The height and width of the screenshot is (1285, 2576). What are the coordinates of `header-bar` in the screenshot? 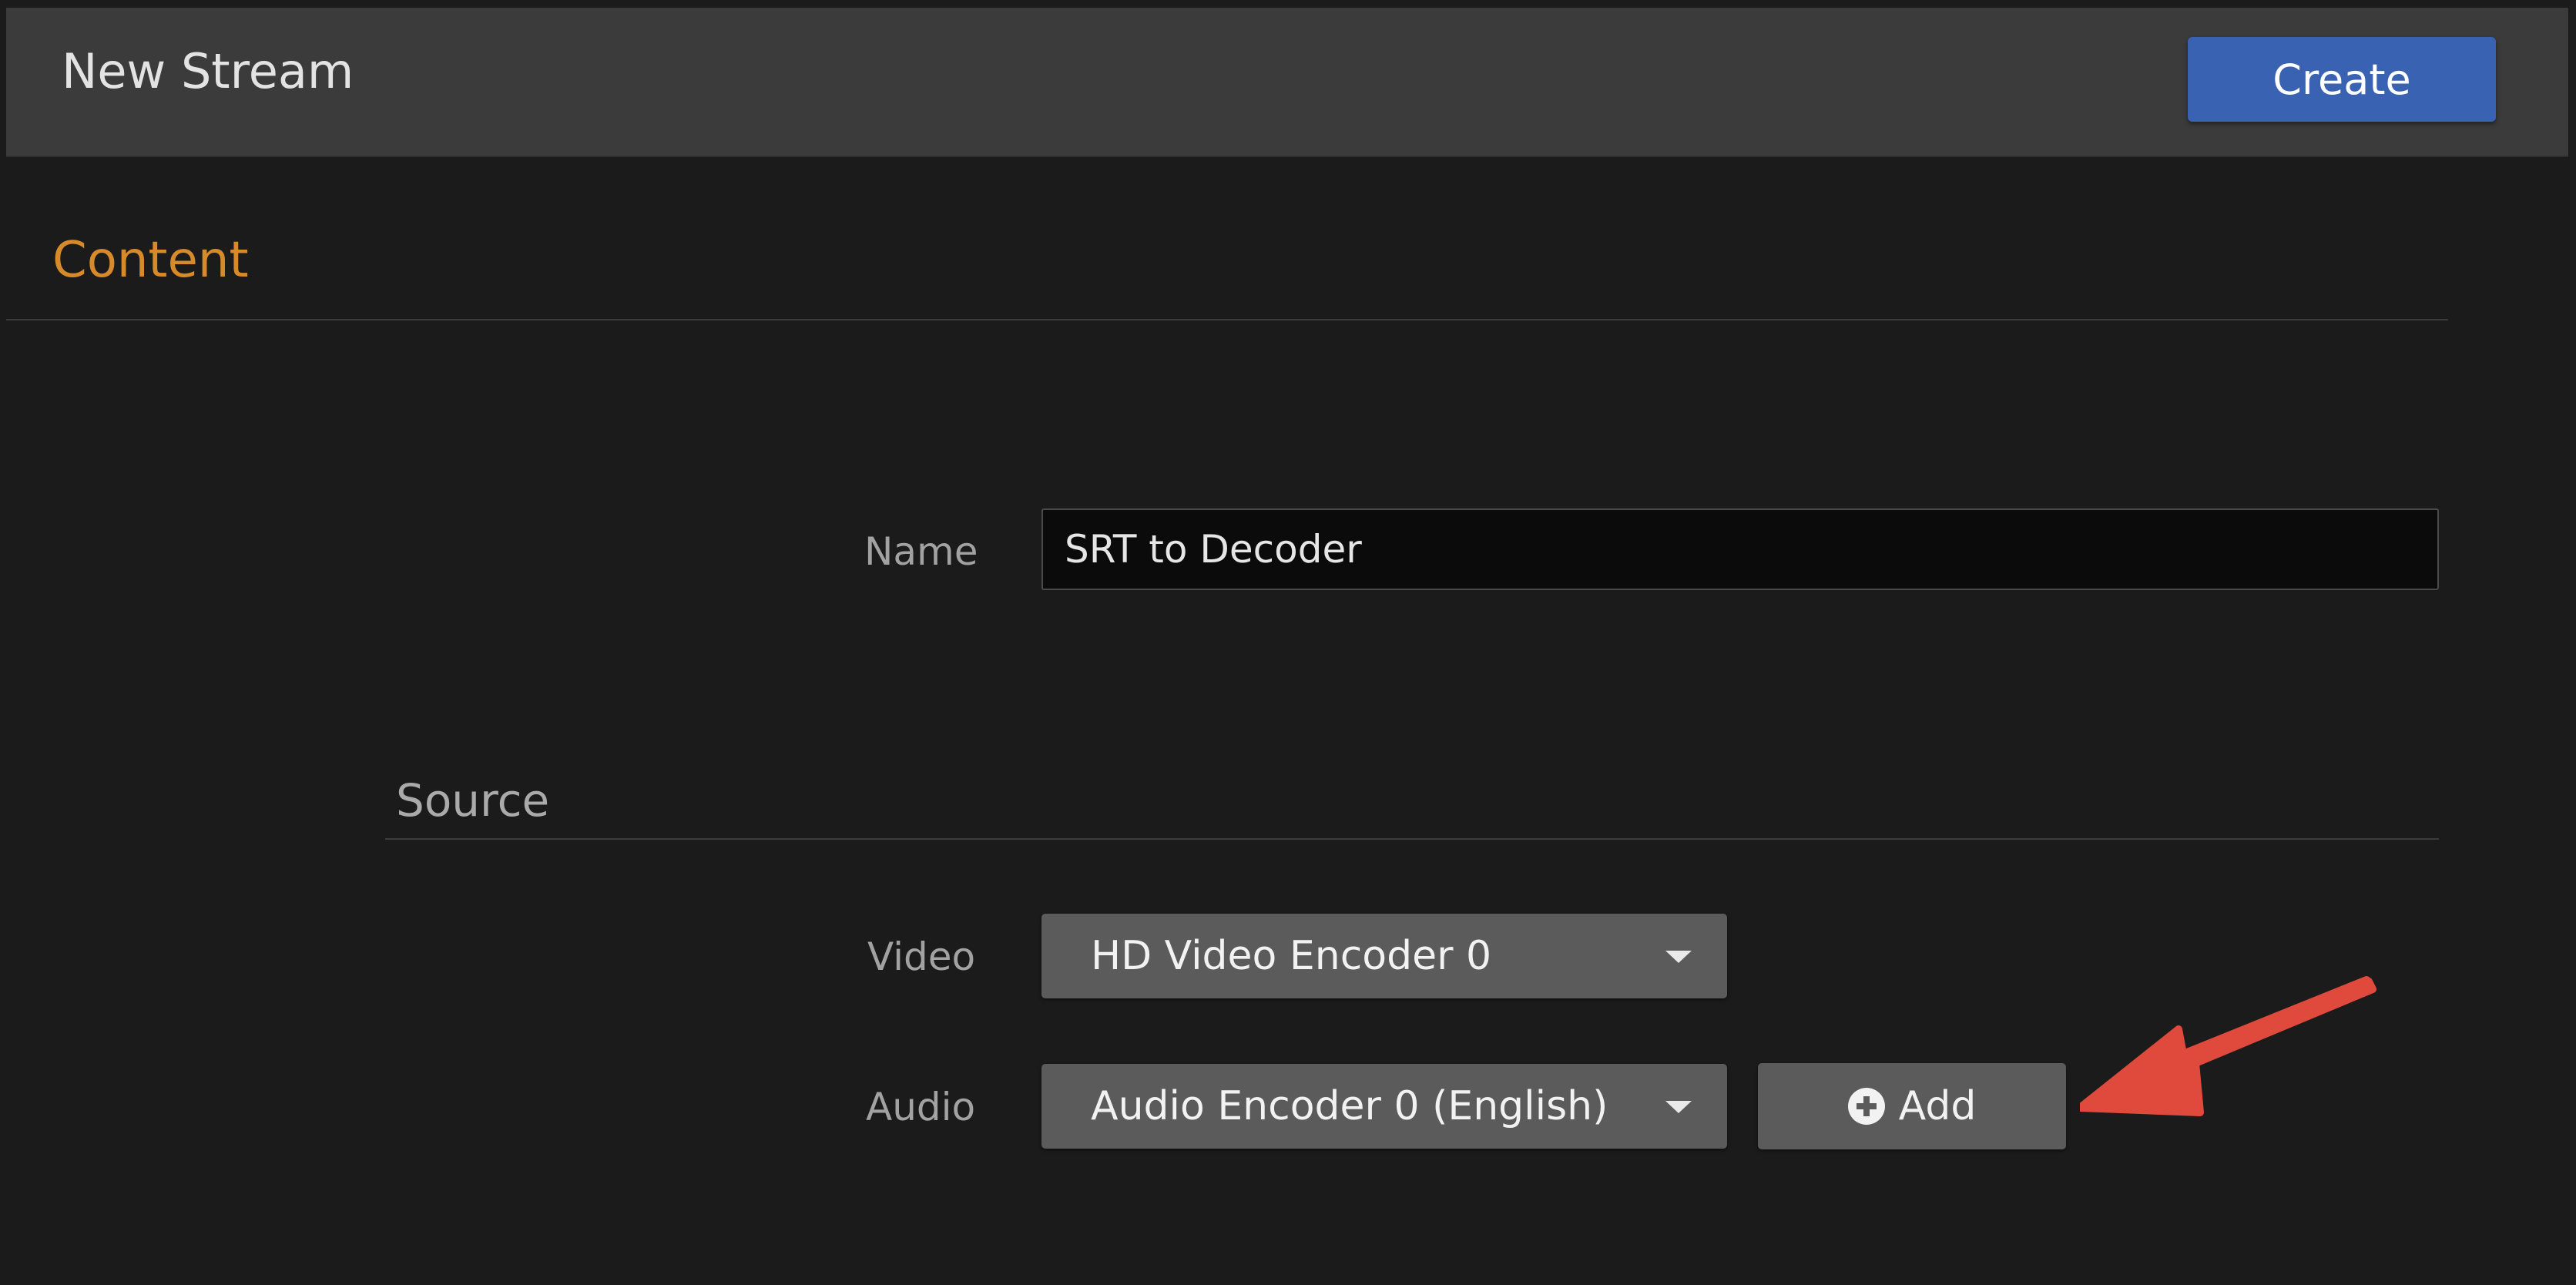 It's located at (1287, 82).